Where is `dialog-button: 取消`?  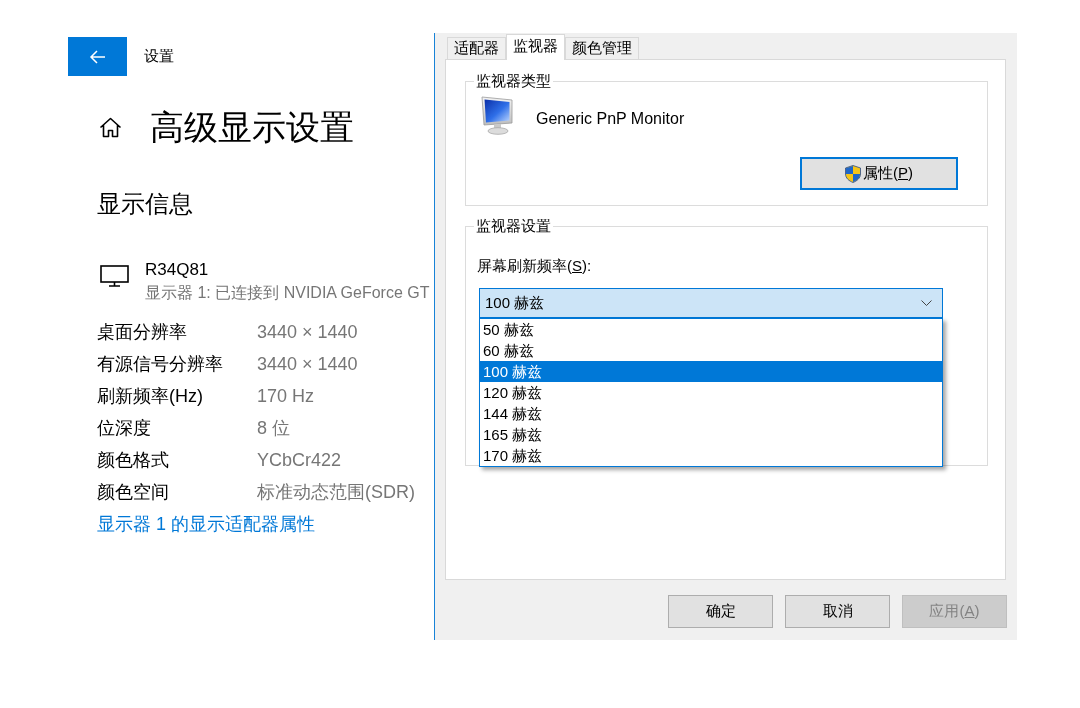 dialog-button: 取消 is located at coordinates (837, 611).